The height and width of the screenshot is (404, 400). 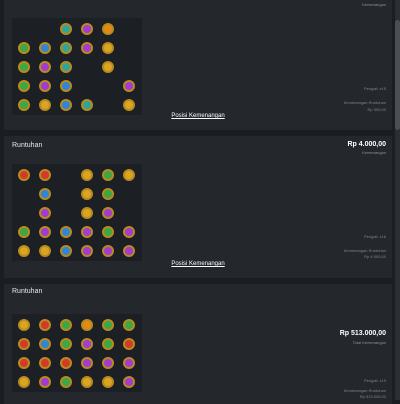 What do you see at coordinates (369, 342) in the screenshot?
I see `amount-sub: Total Kemenangan` at bounding box center [369, 342].